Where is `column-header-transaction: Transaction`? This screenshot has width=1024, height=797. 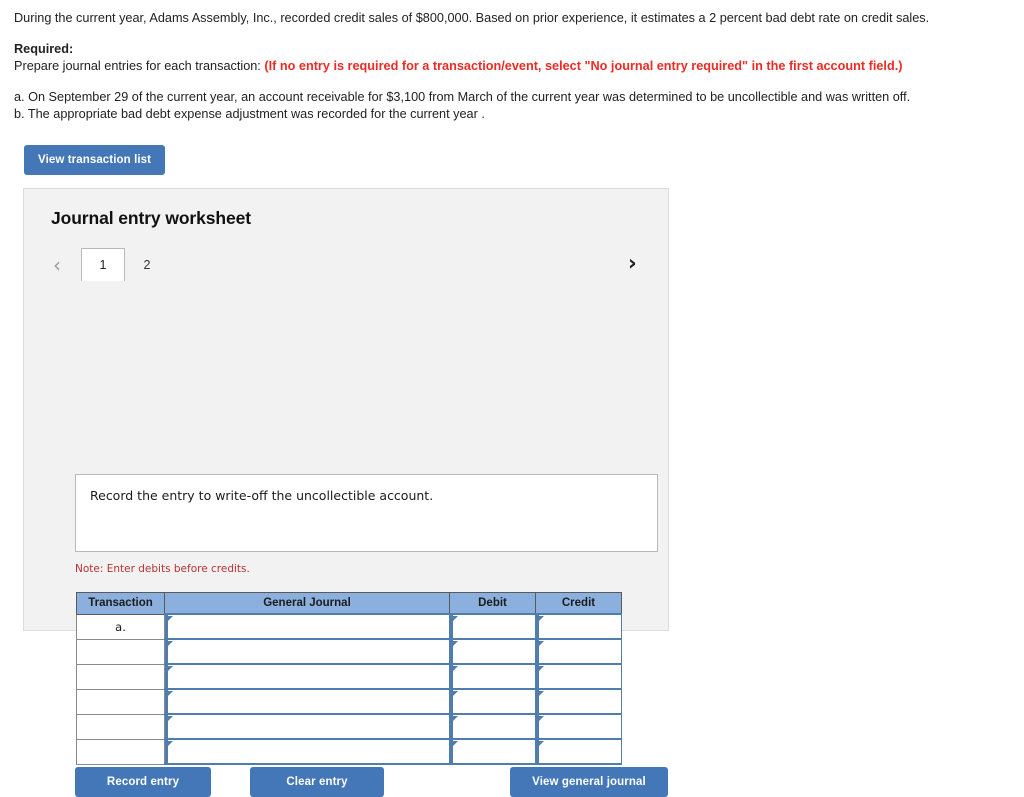 column-header-transaction: Transaction is located at coordinates (120, 603).